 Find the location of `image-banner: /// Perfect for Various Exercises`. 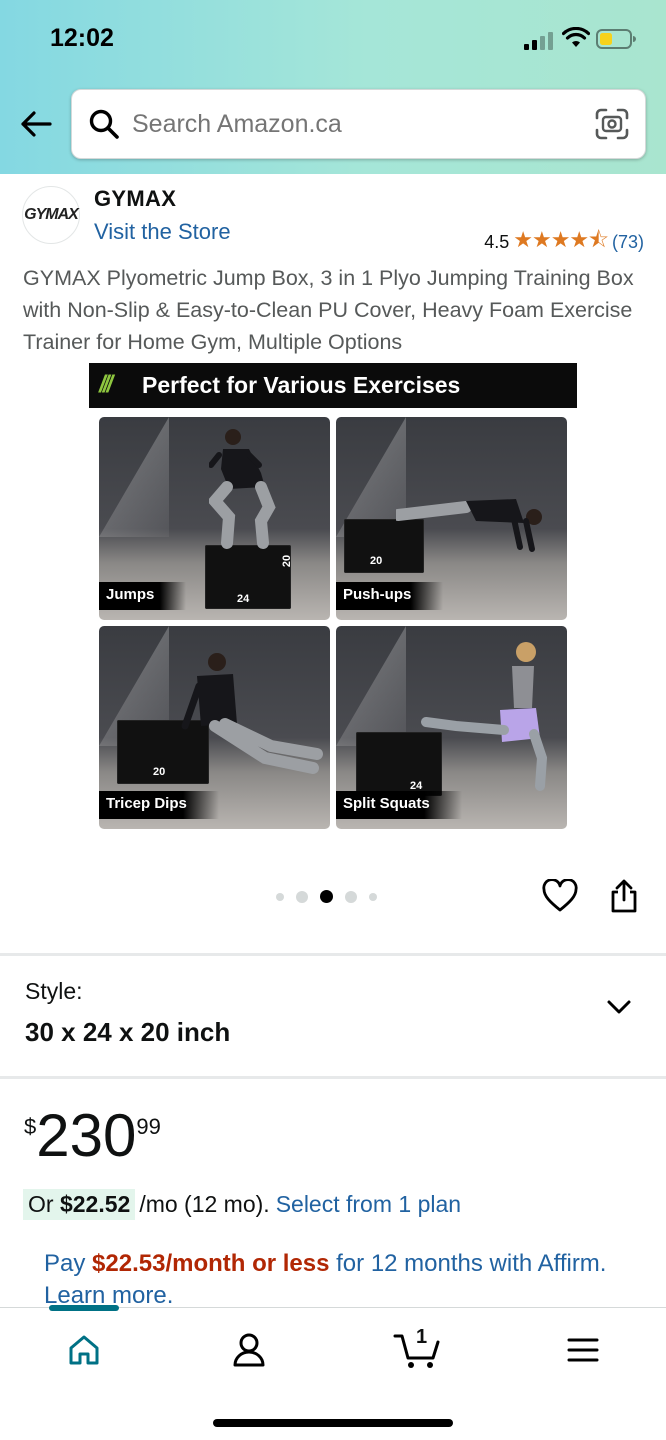

image-banner: /// Perfect for Various Exercises is located at coordinates (333, 385).